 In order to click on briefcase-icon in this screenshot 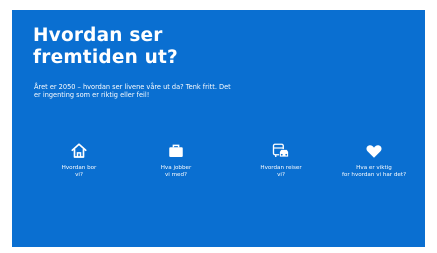, I will do `click(176, 150)`.